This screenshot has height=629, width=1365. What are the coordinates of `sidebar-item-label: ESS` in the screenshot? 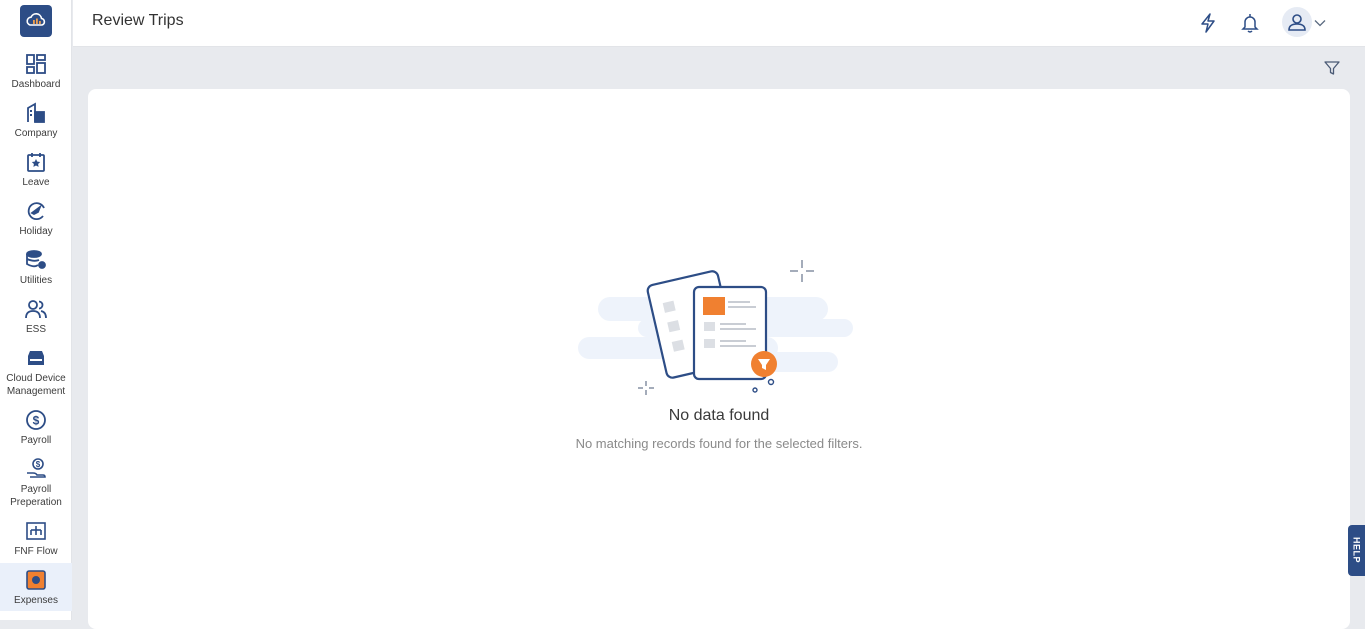 It's located at (35, 329).